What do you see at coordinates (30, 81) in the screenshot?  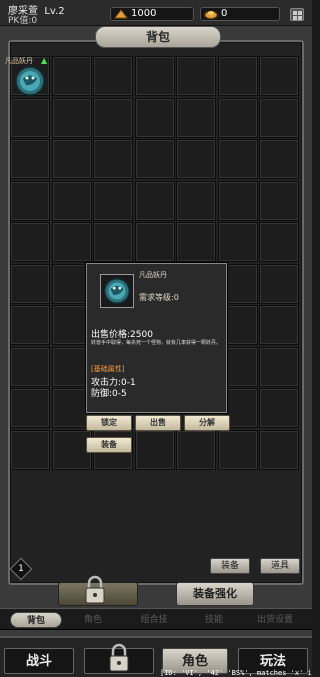 I see `demon-core-item-icon` at bounding box center [30, 81].